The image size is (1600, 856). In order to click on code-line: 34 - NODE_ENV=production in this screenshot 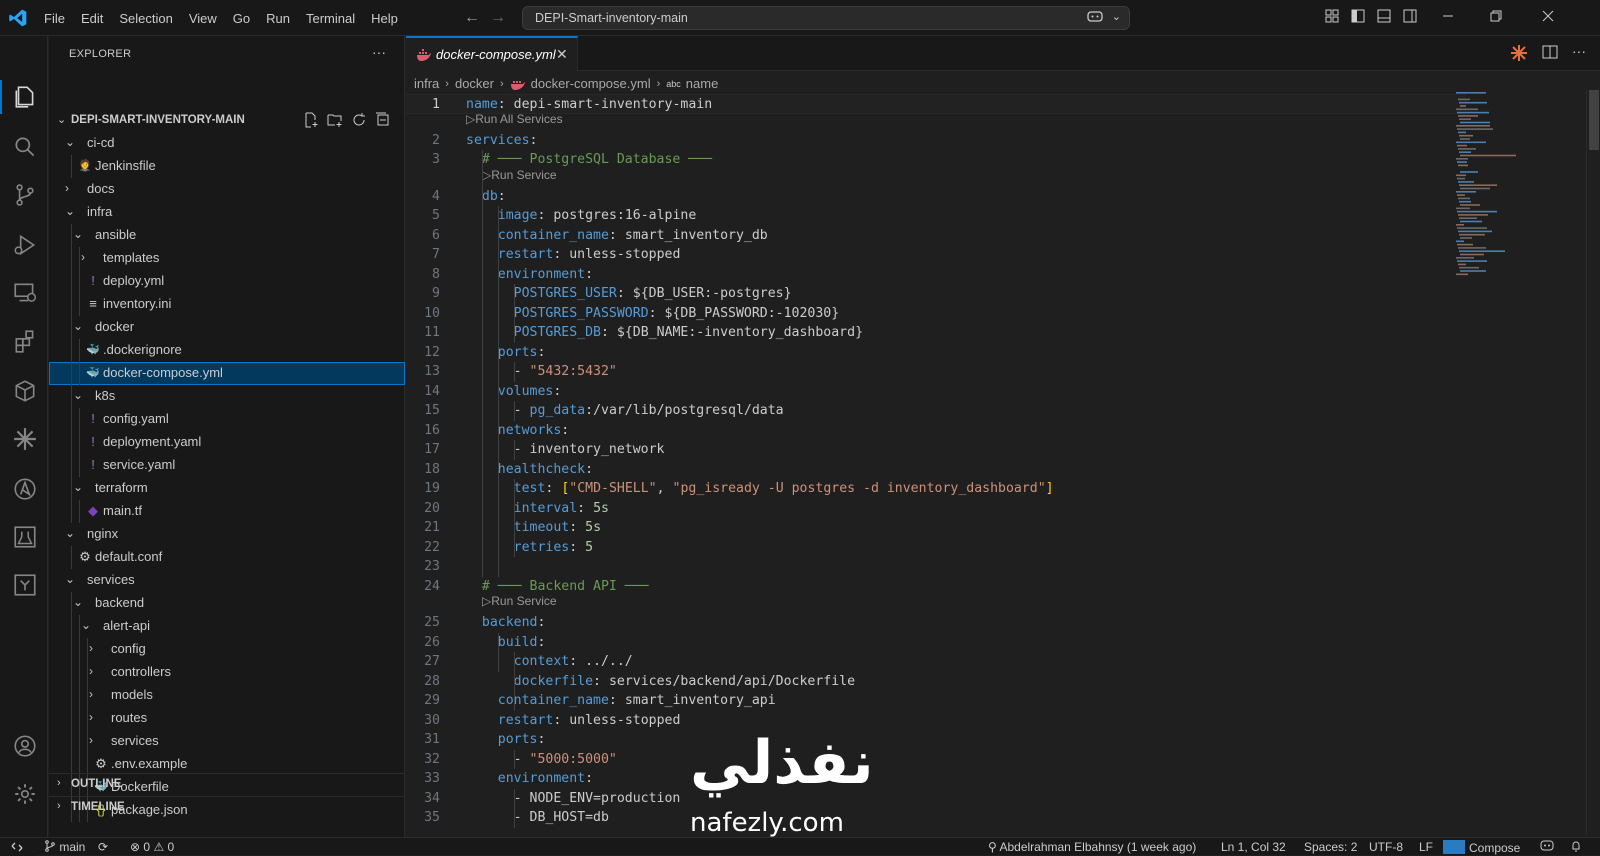, I will do `click(936, 799)`.